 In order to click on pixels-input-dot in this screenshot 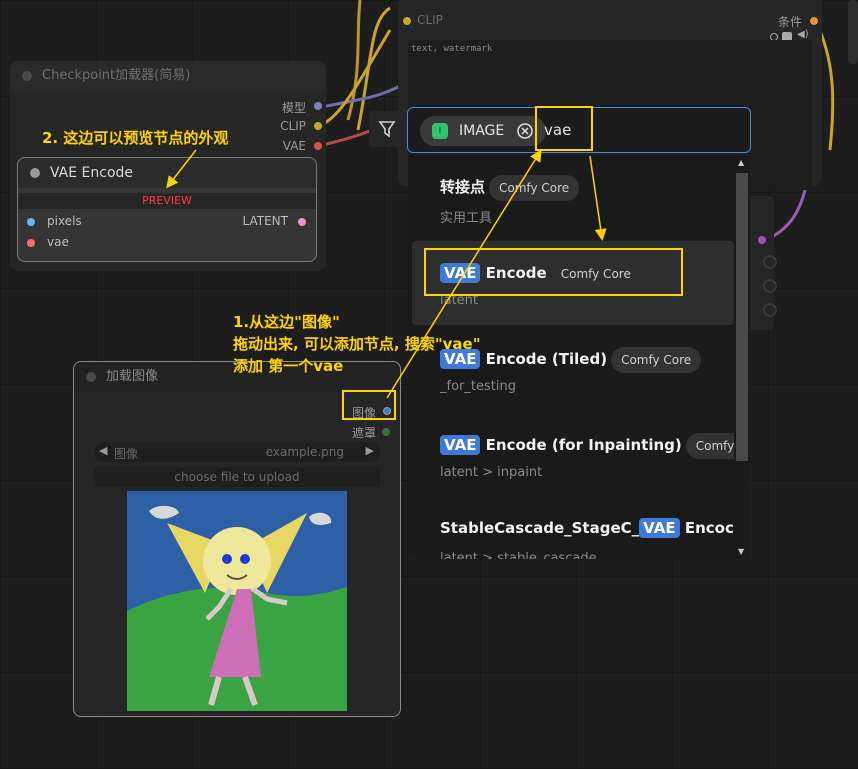, I will do `click(31, 222)`.